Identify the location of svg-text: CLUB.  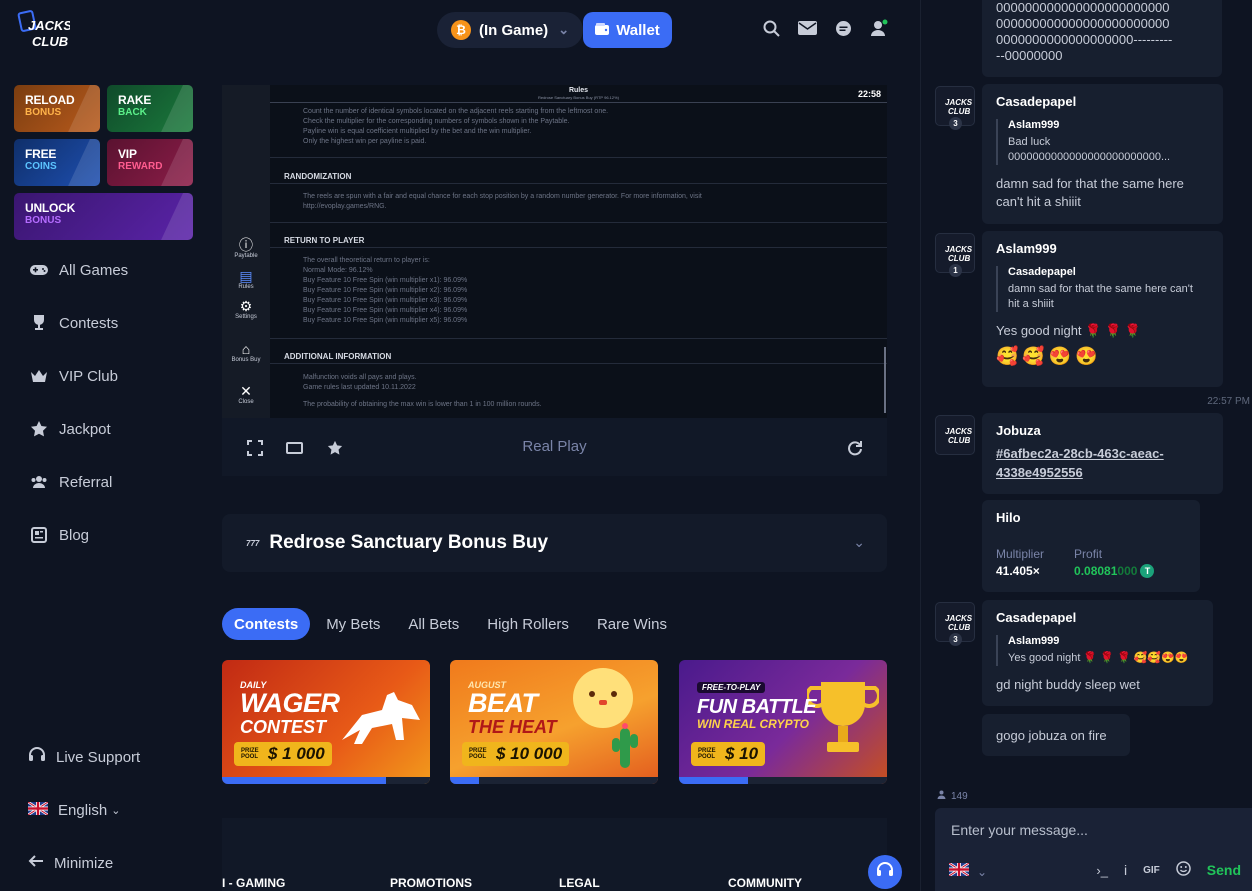
(959, 111).